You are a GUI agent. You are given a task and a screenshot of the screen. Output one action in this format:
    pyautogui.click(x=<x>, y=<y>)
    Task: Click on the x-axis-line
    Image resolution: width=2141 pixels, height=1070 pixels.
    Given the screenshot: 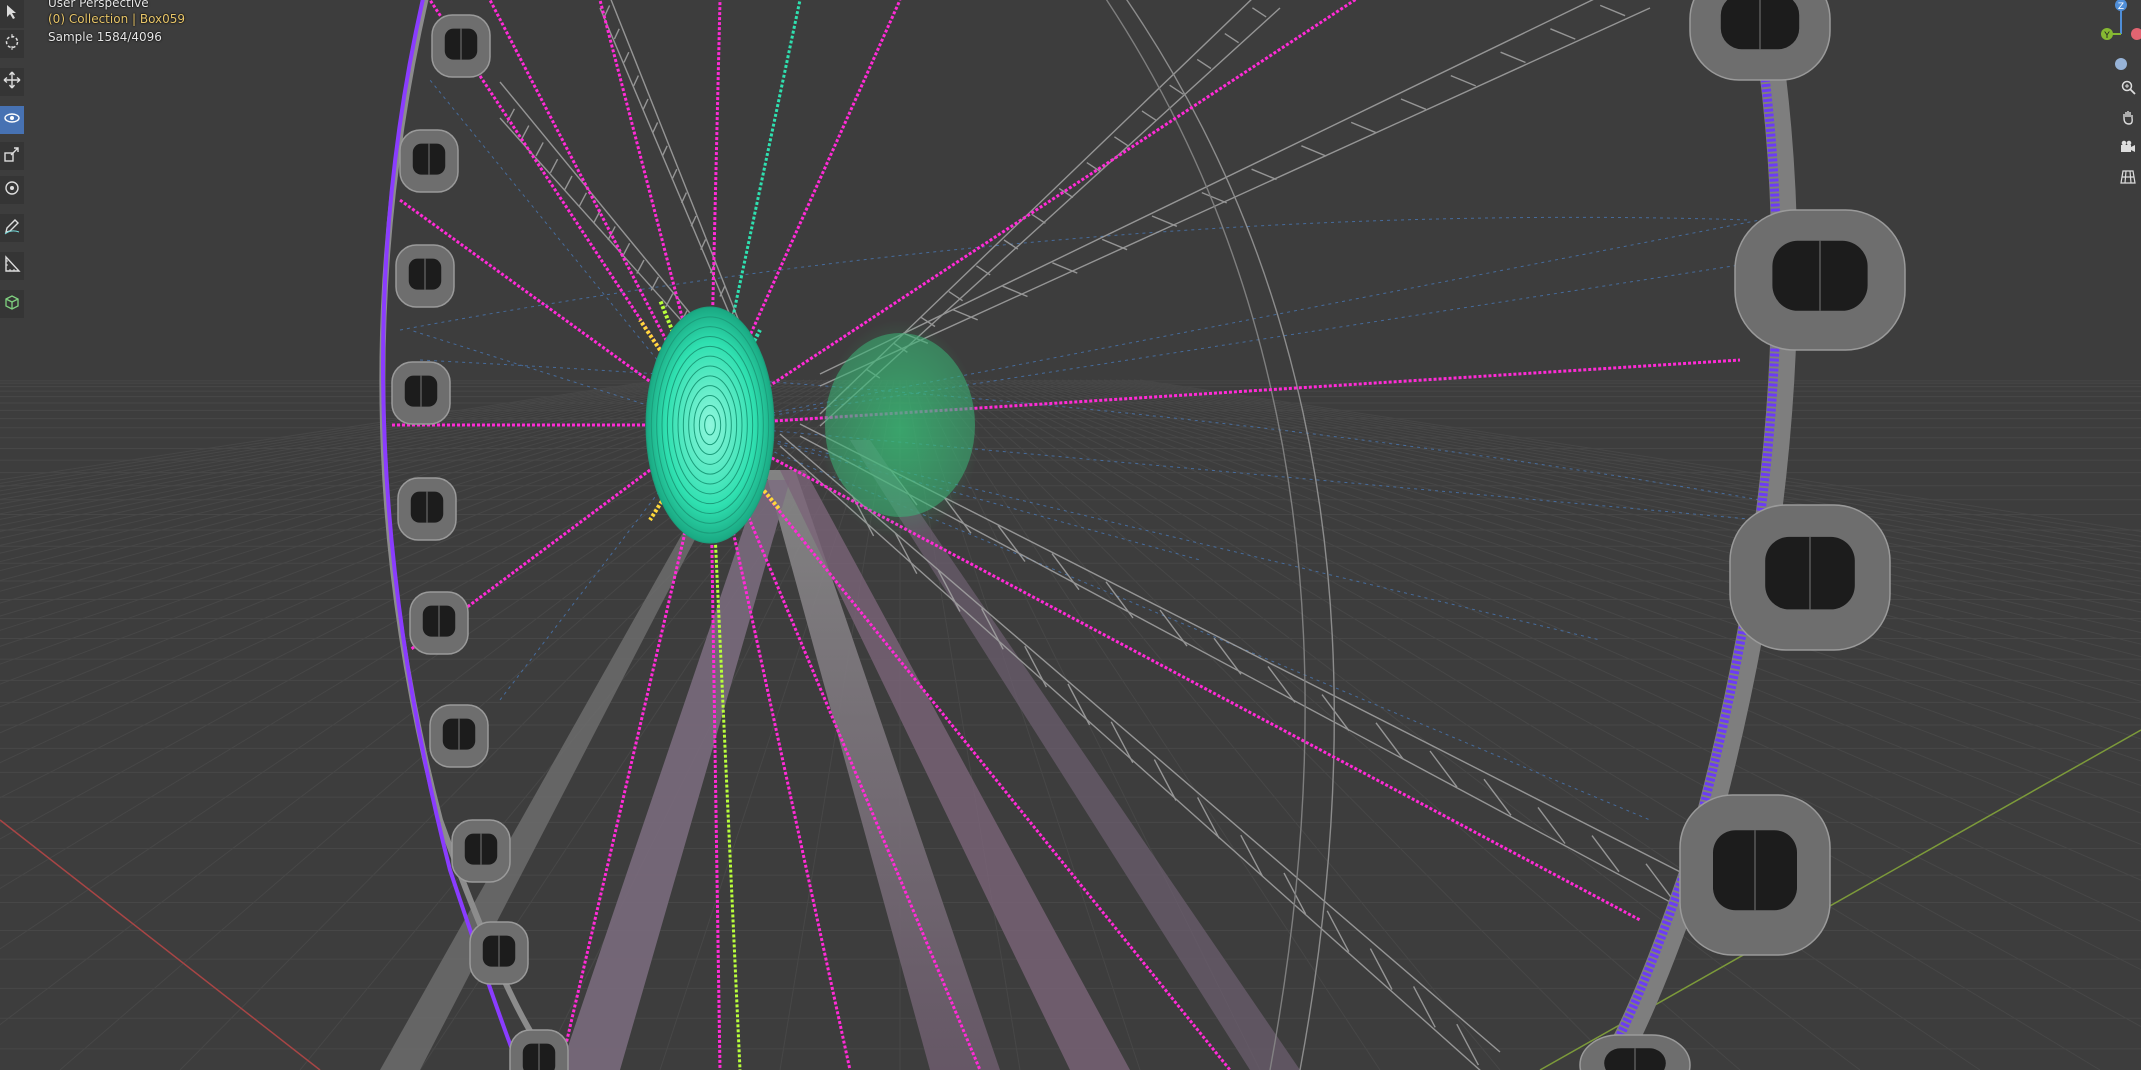 What is the action you would take?
    pyautogui.click(x=160, y=944)
    